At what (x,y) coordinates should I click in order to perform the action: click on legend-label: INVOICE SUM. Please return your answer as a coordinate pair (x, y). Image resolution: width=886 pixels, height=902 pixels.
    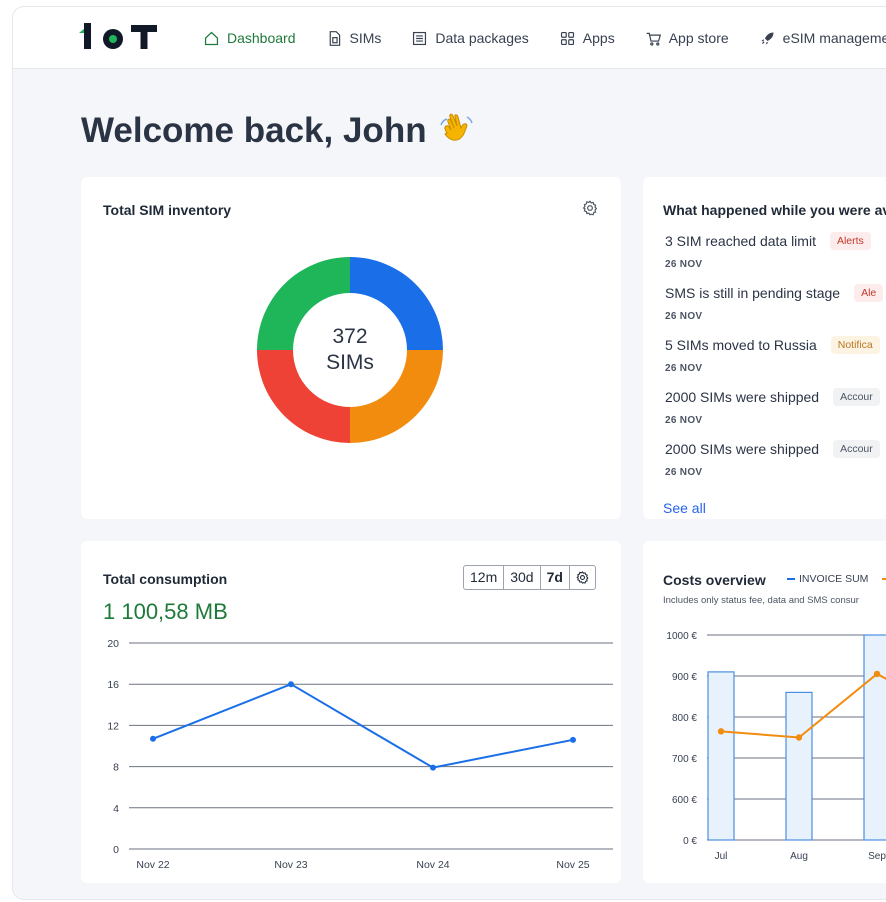
    Looking at the image, I should click on (834, 579).